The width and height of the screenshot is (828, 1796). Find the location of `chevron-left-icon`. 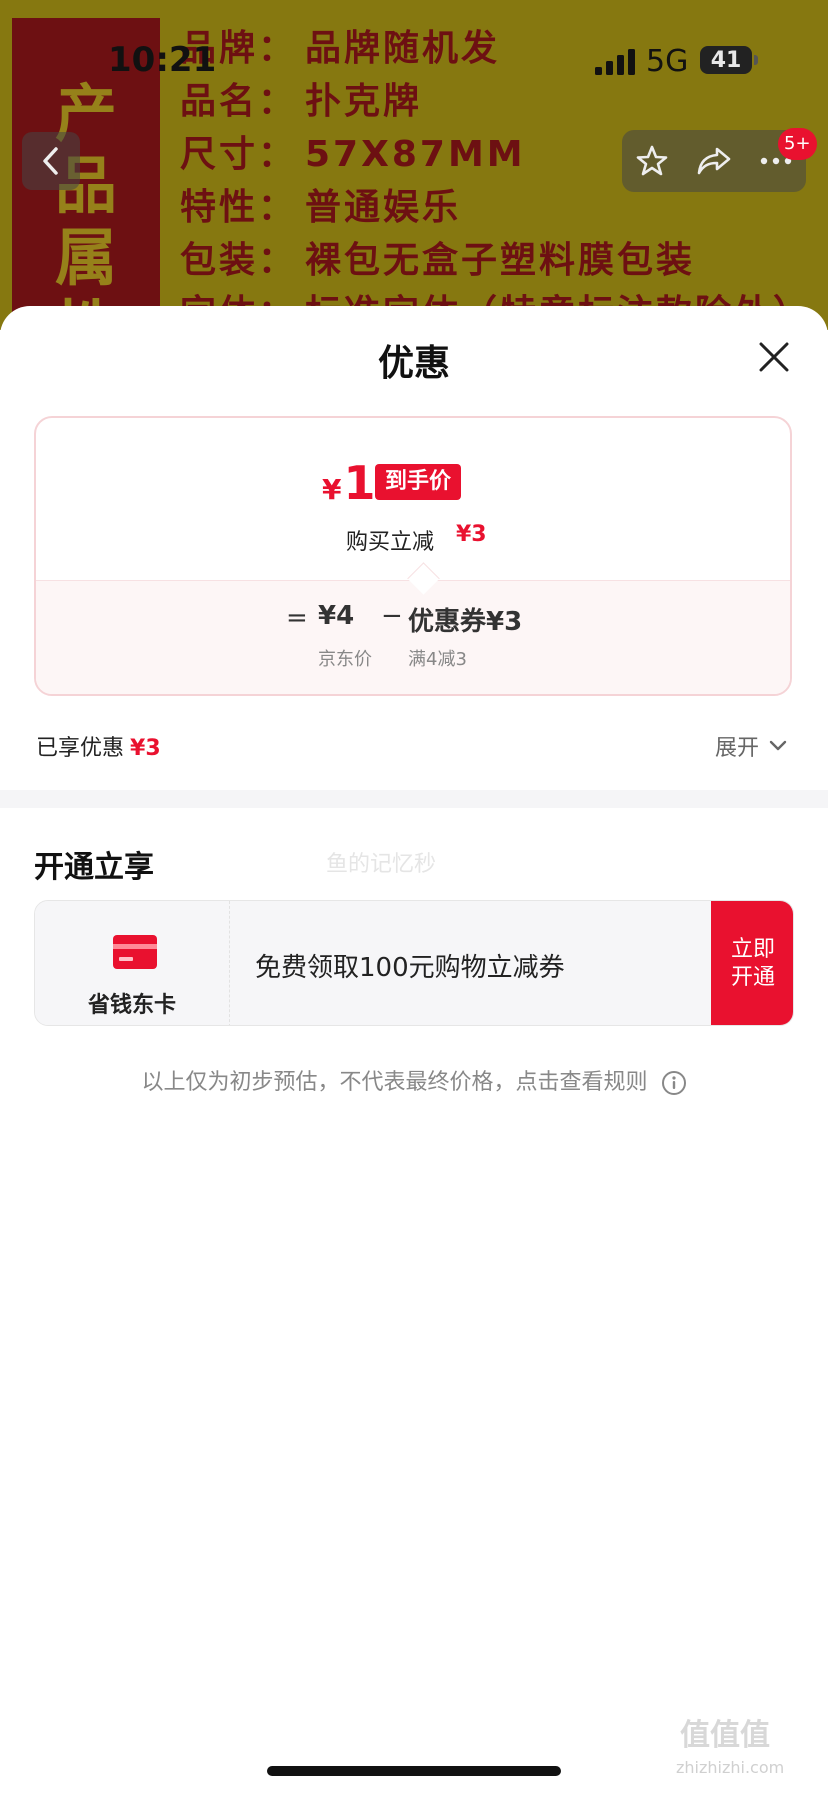

chevron-left-icon is located at coordinates (50, 161).